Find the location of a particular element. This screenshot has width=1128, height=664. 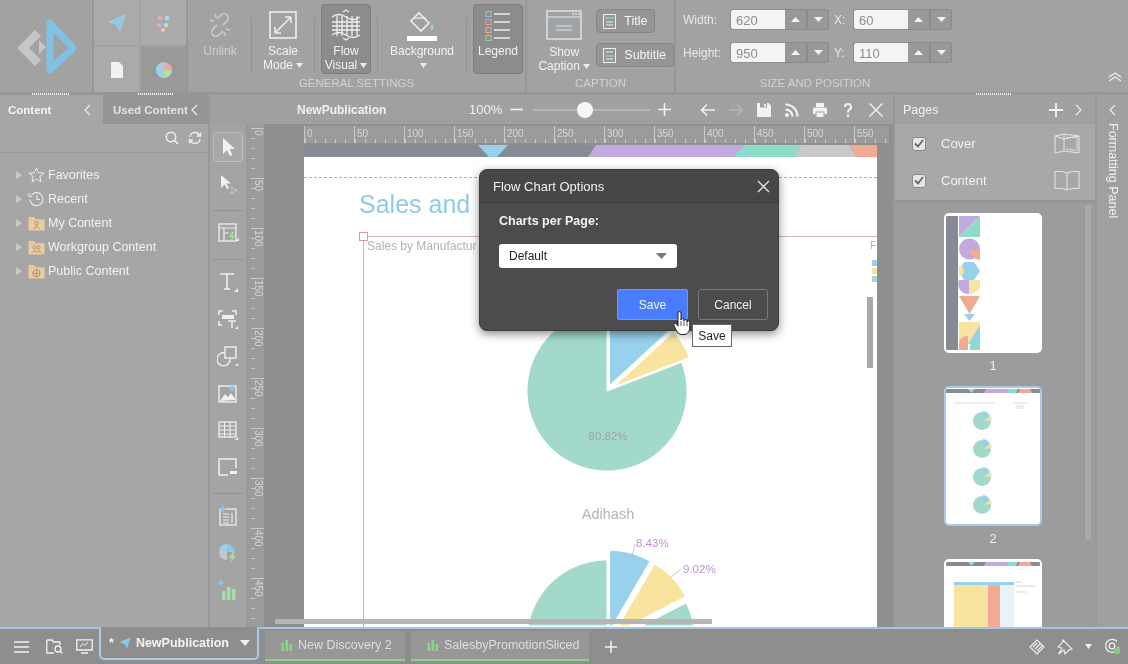

menu-icon is located at coordinates (21, 646).